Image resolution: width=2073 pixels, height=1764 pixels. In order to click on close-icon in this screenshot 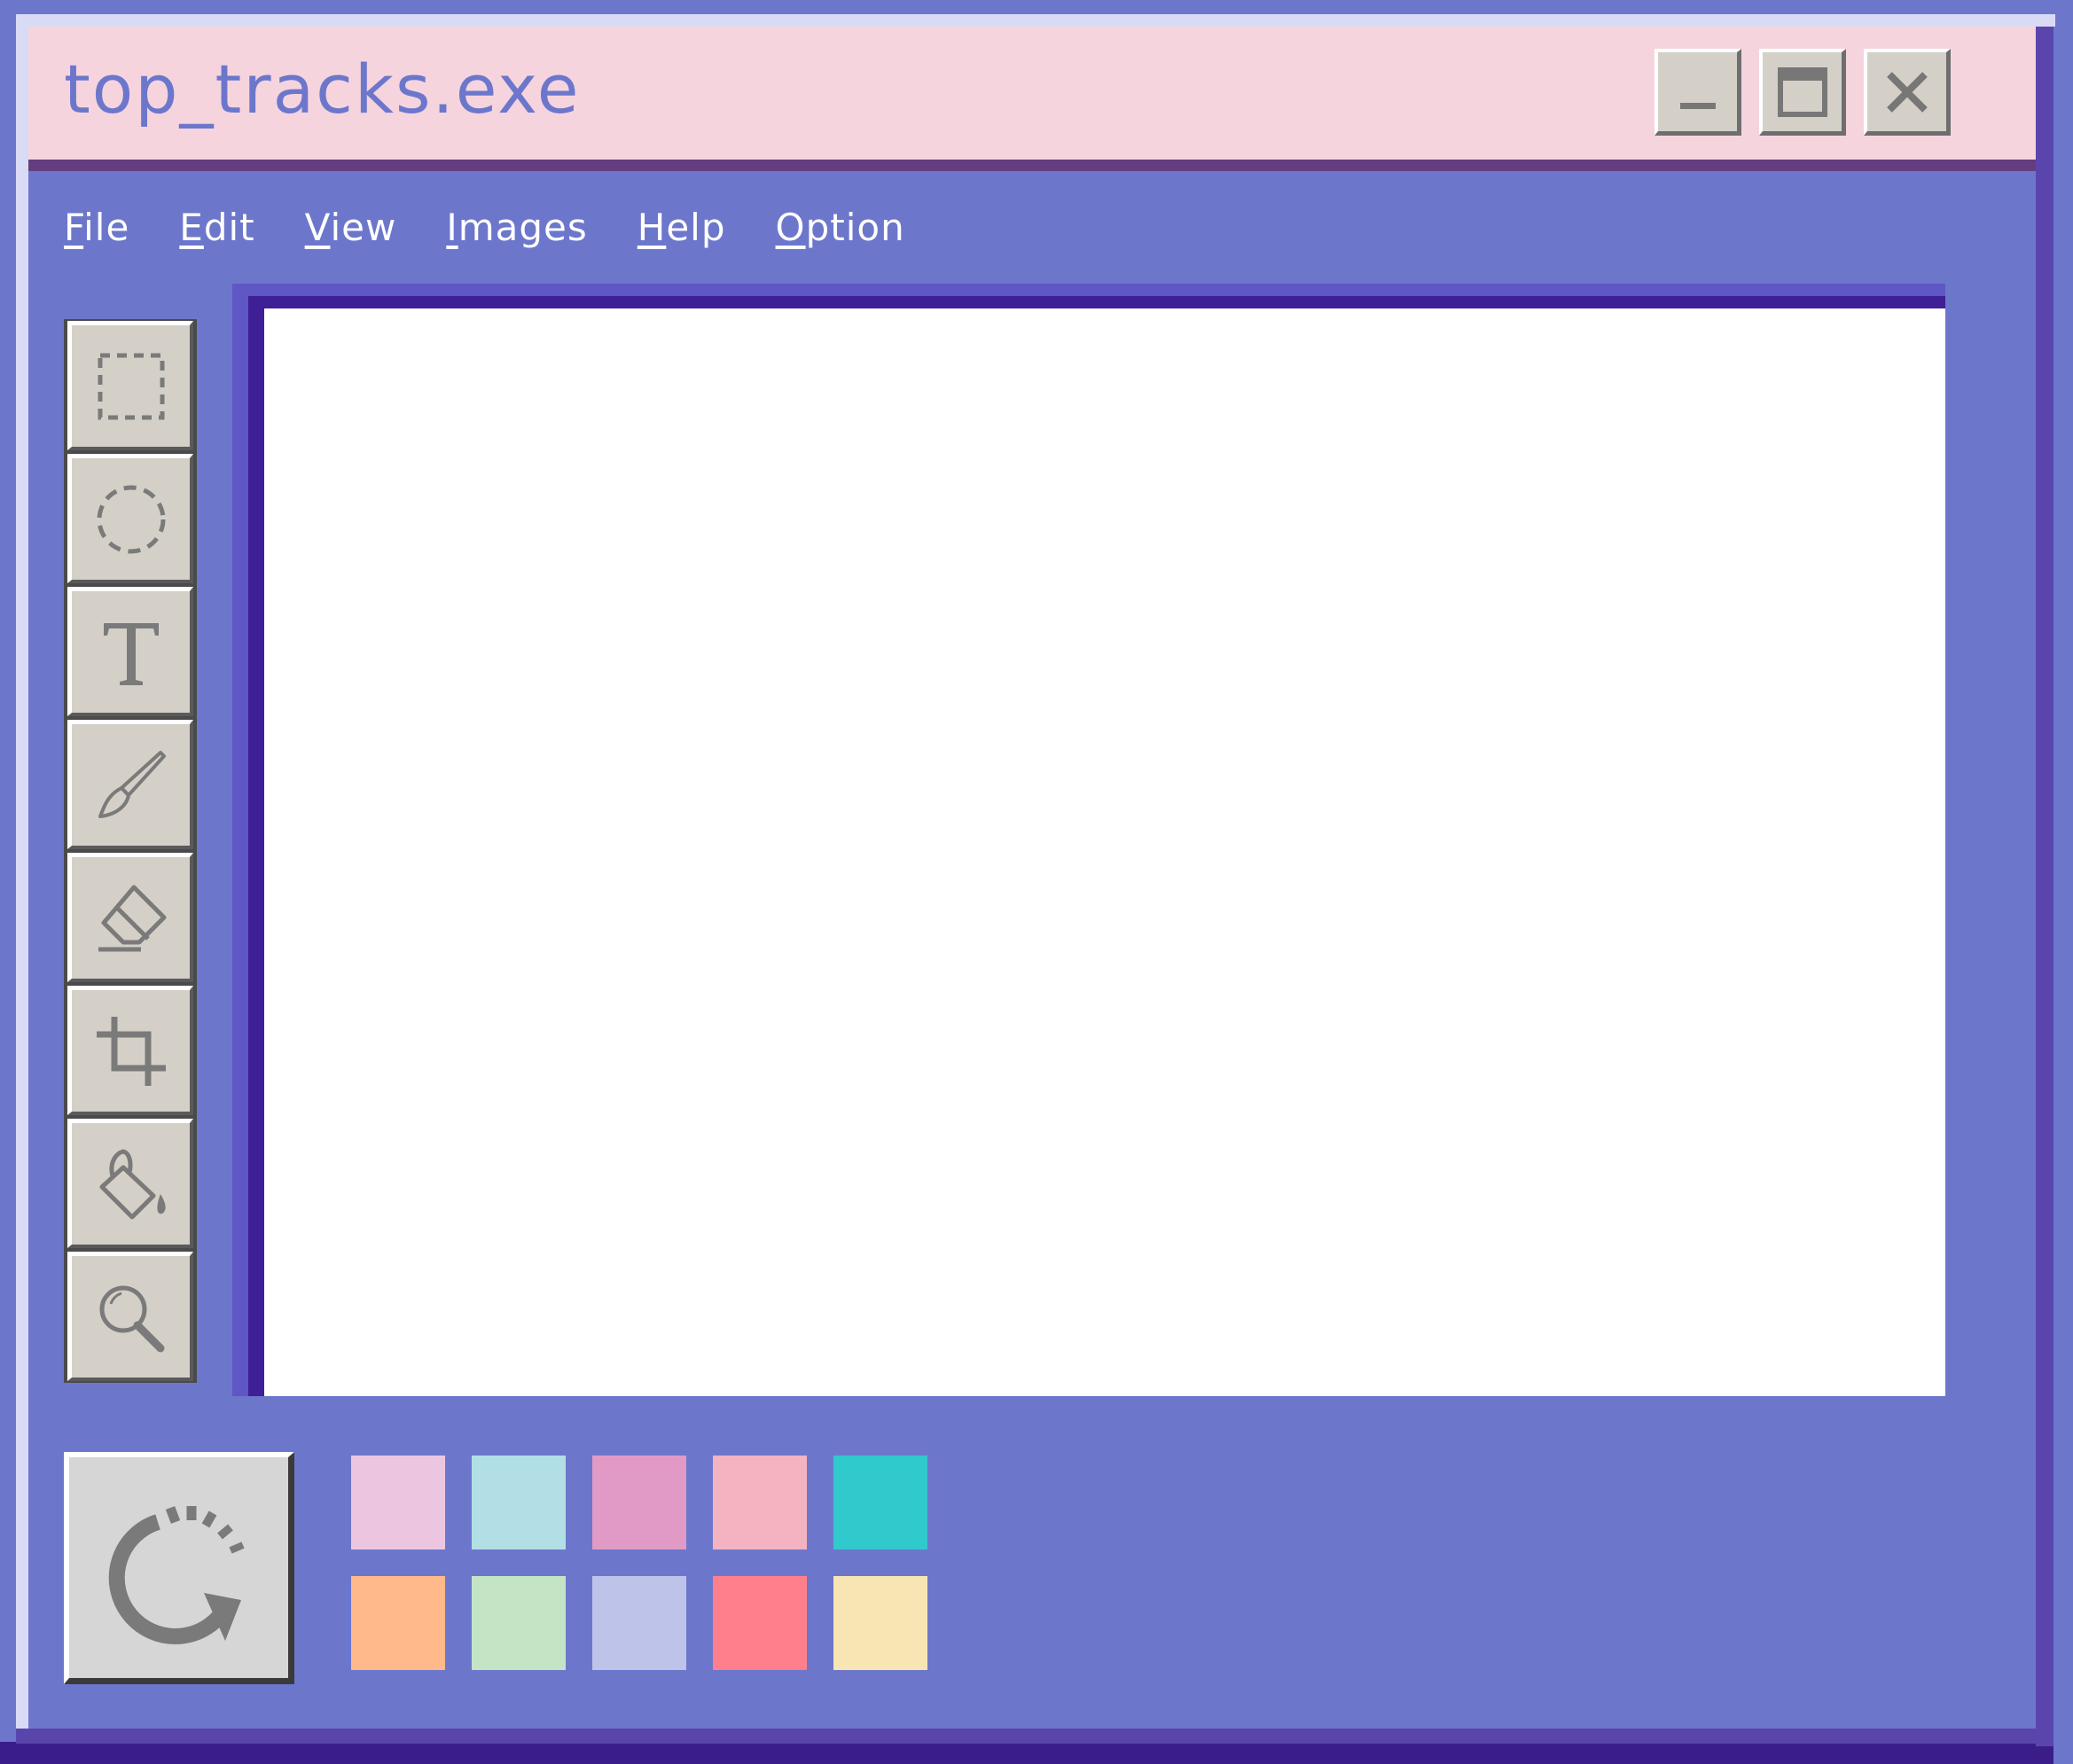, I will do `click(1907, 92)`.